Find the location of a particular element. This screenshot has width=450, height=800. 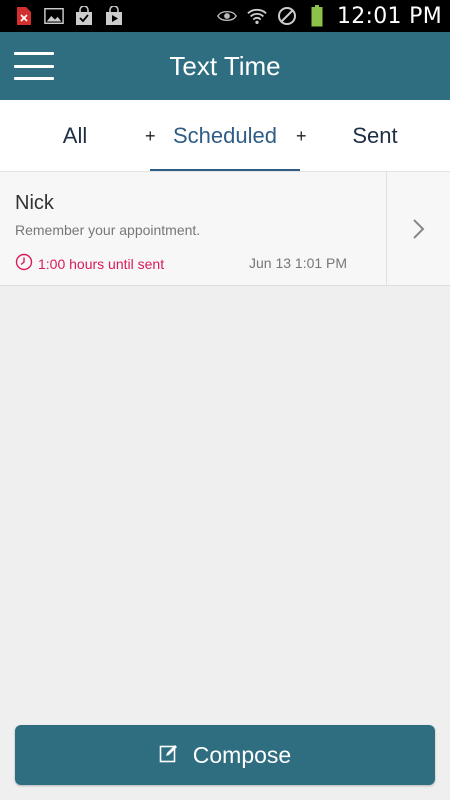

app-title: Text Time is located at coordinates (225, 65).